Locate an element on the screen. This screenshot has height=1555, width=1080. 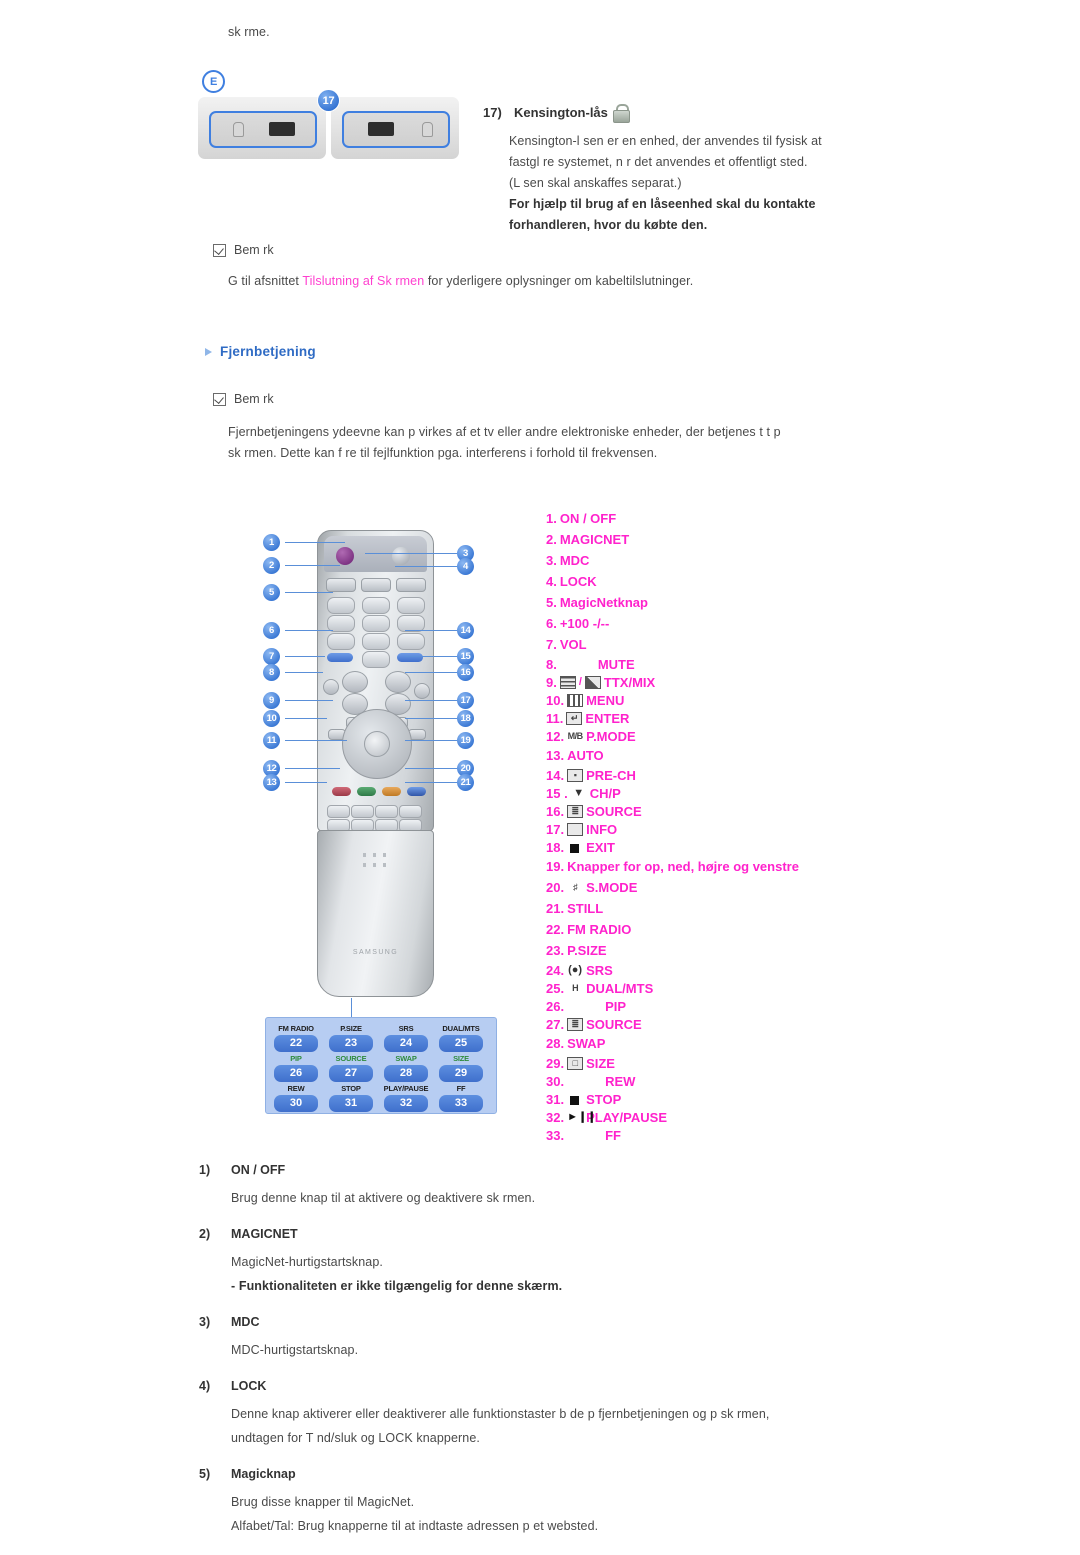
legend-number: 33. is located at coordinates (555, 1135).